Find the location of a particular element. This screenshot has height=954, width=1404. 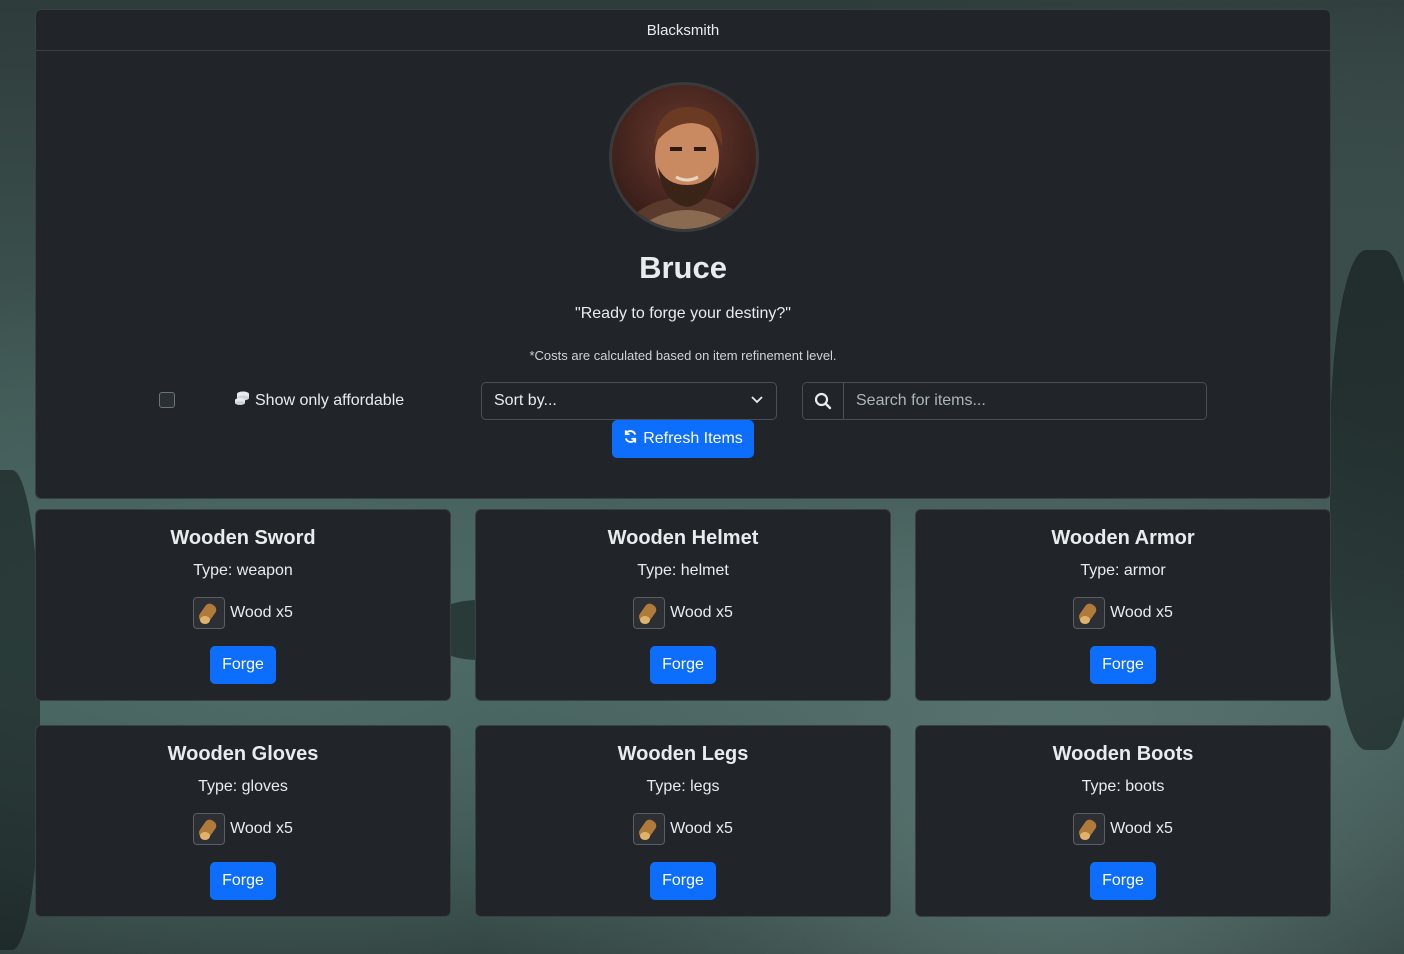

item-card: Wooden Sword Type: weapon Wood x5 Forge is located at coordinates (243, 605).